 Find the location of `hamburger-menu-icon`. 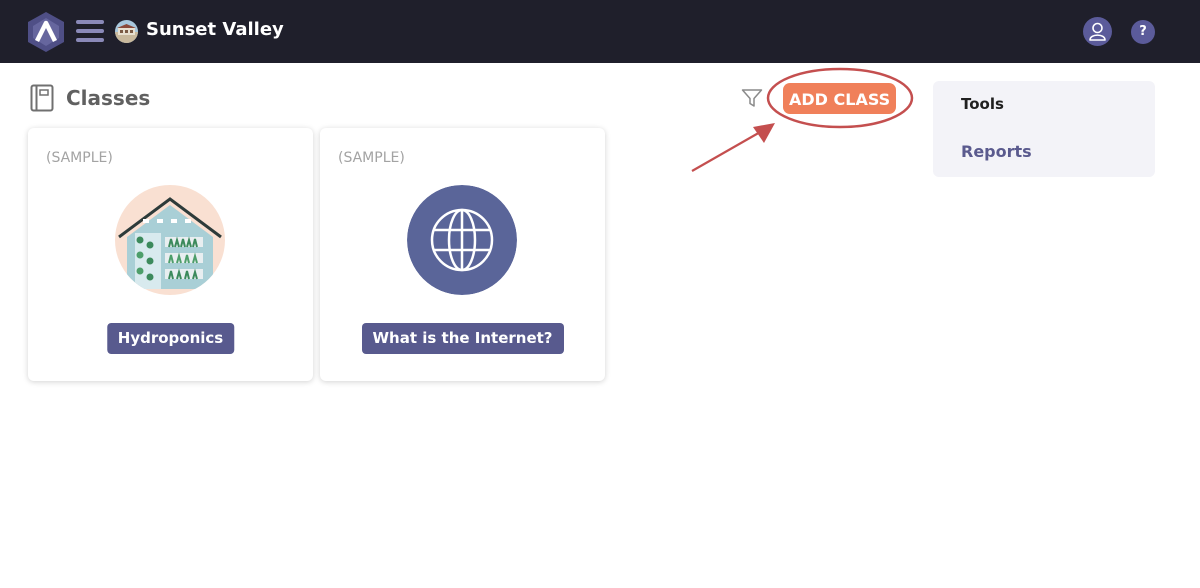

hamburger-menu-icon is located at coordinates (90, 31).